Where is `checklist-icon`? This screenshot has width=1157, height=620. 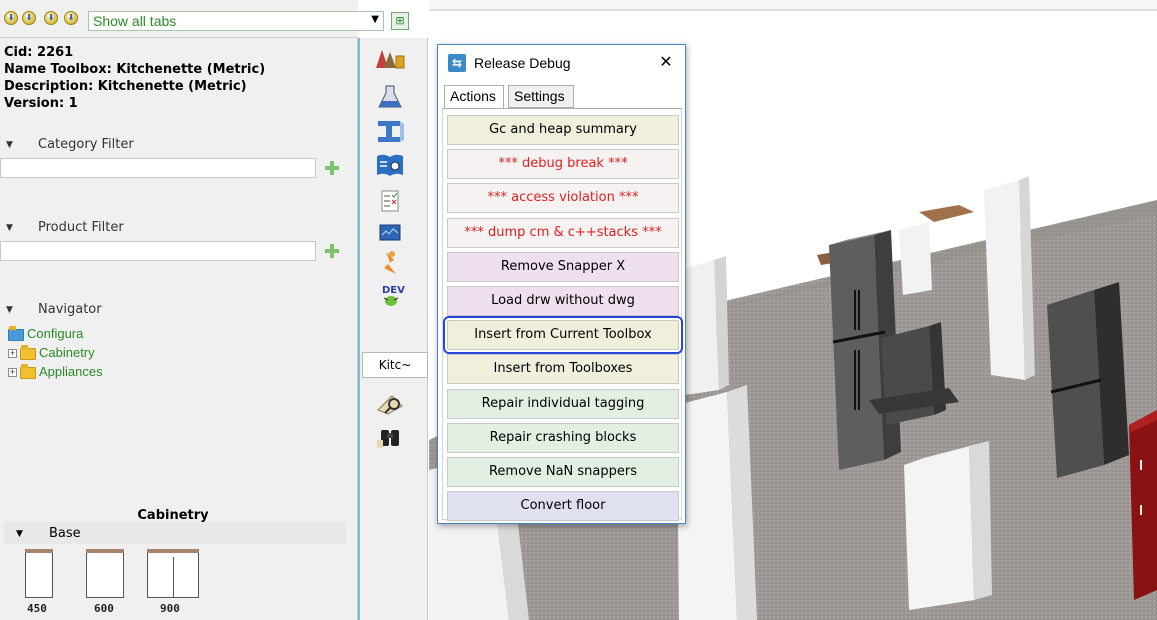 checklist-icon is located at coordinates (390, 201).